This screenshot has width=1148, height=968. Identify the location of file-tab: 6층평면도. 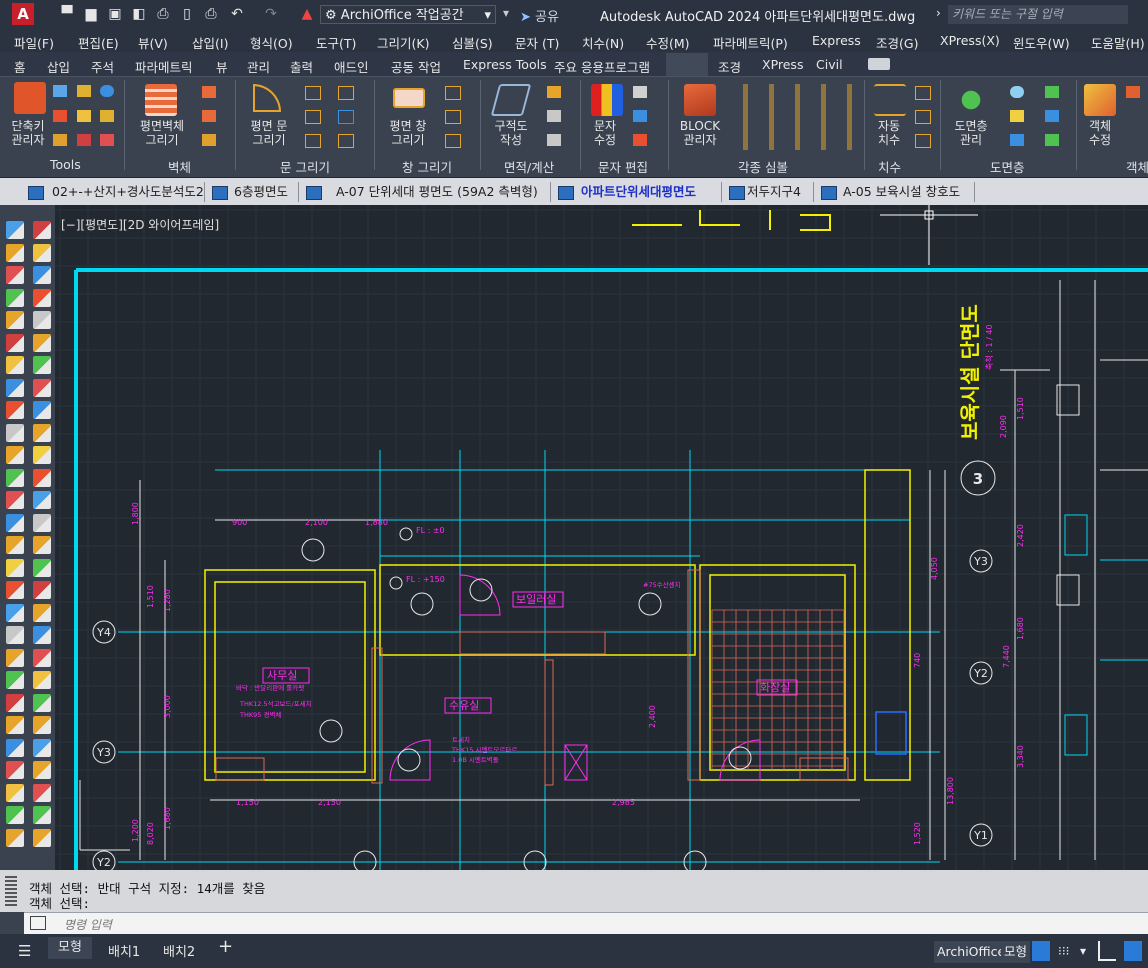
(261, 192).